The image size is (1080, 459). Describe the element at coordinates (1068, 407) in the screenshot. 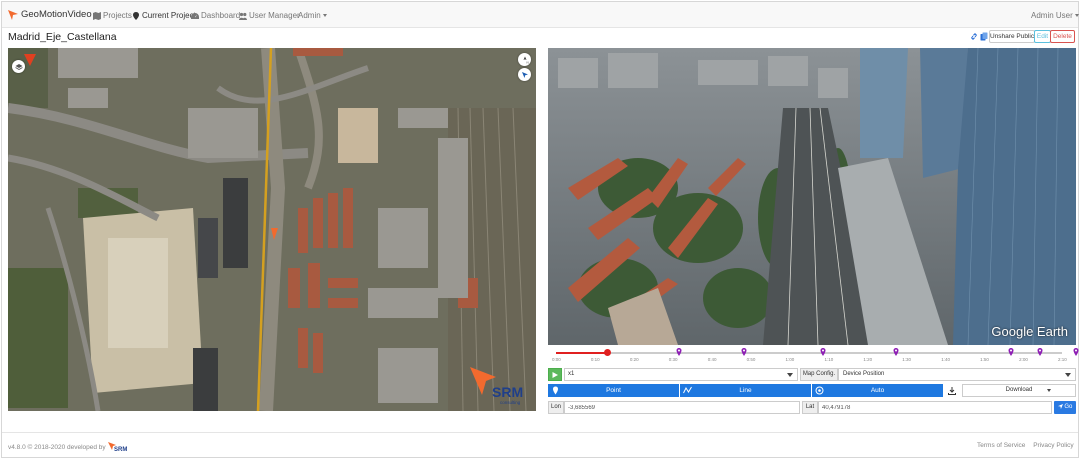

I see `go-label: Go` at that location.